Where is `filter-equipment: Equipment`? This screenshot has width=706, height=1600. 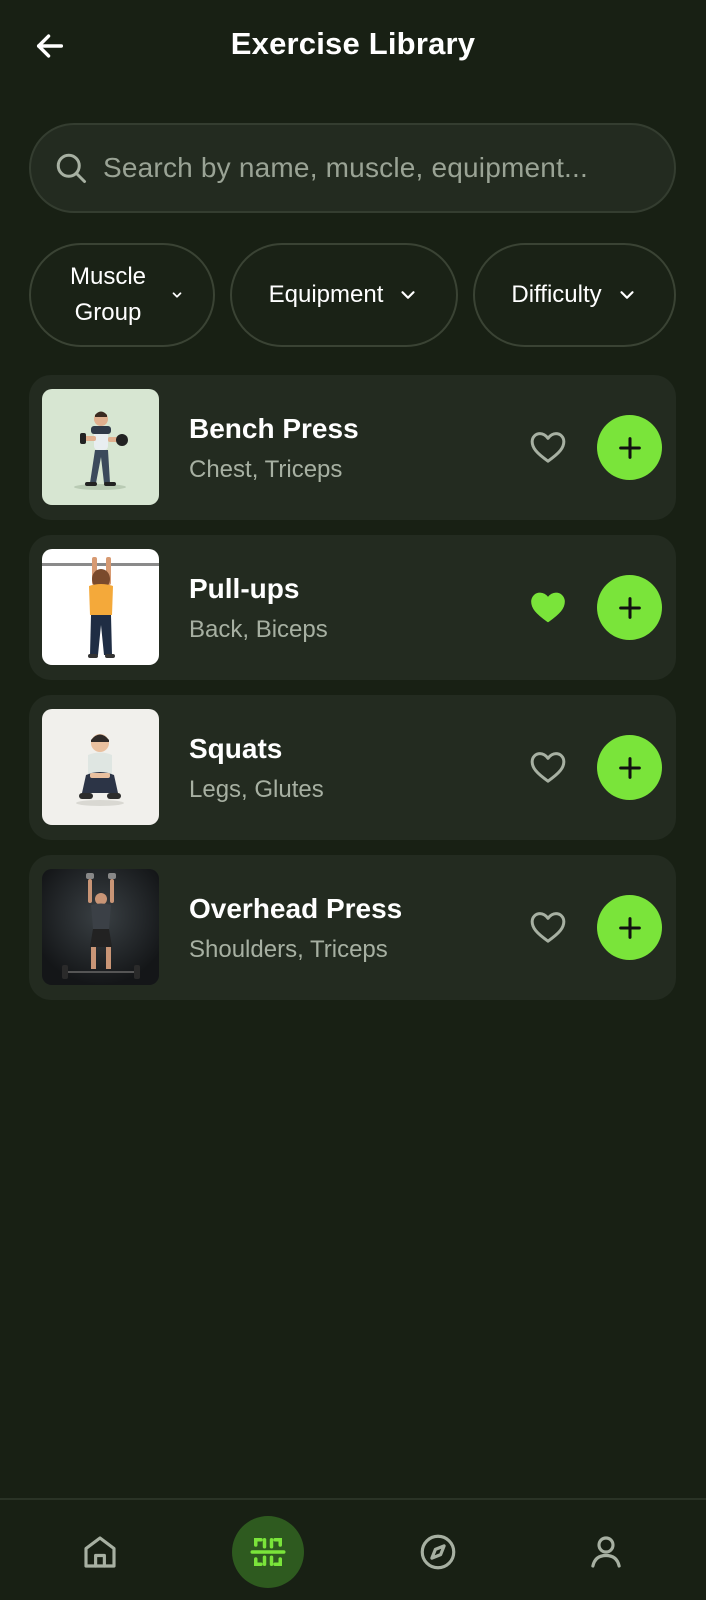 filter-equipment: Equipment is located at coordinates (344, 295).